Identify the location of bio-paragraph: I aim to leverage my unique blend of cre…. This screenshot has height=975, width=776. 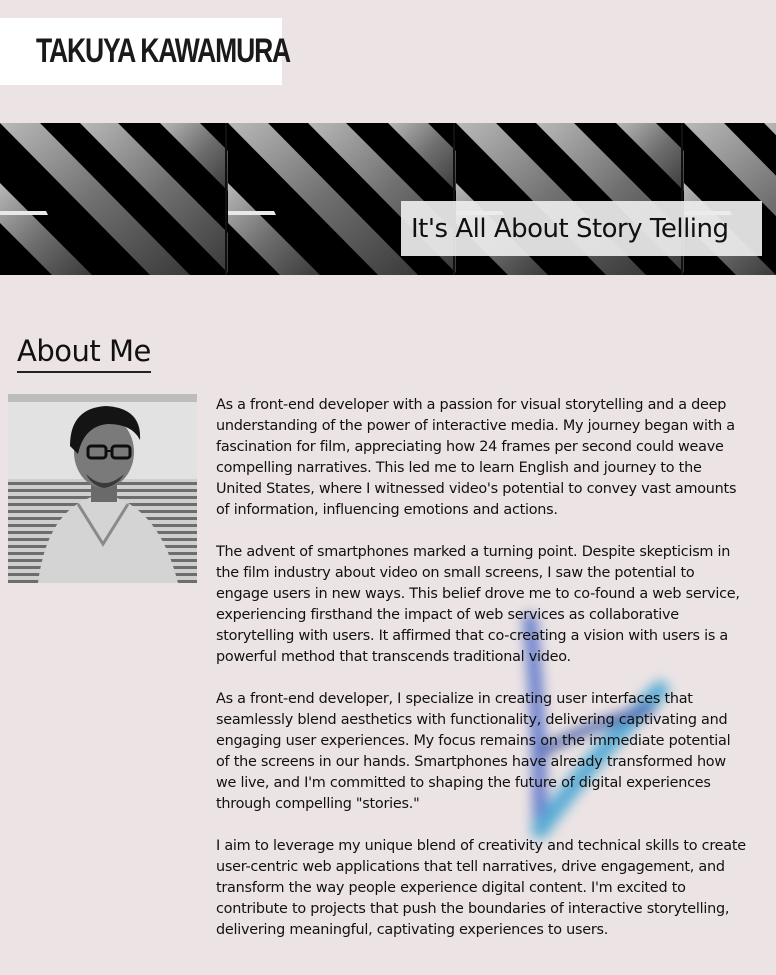
(481, 888).